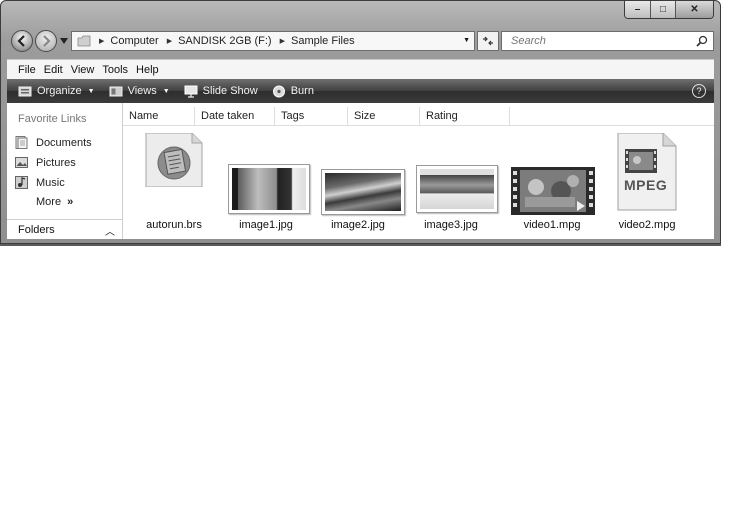  I want to click on views-button: Views ▼, so click(139, 91).